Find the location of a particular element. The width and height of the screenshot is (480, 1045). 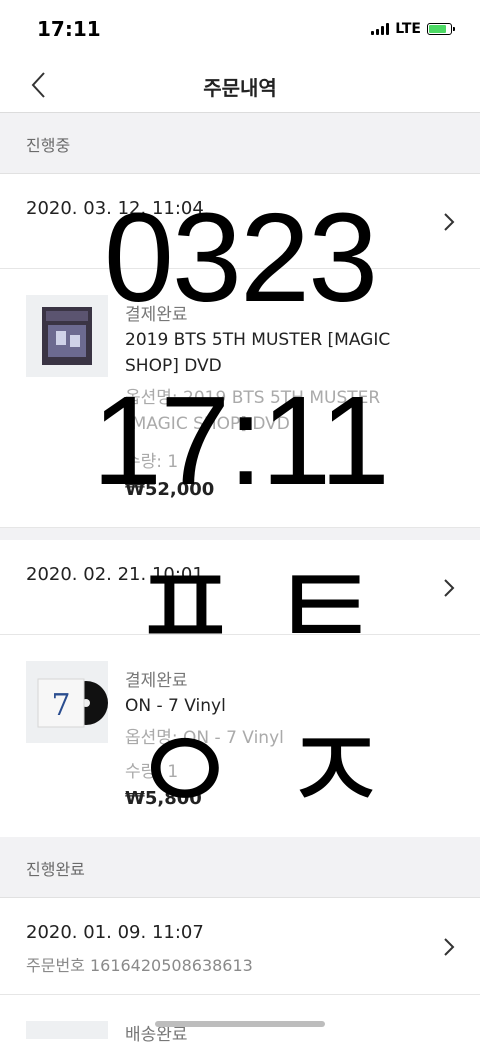

overlay-initials-2: ㅇㅈ is located at coordinates (280, 772).